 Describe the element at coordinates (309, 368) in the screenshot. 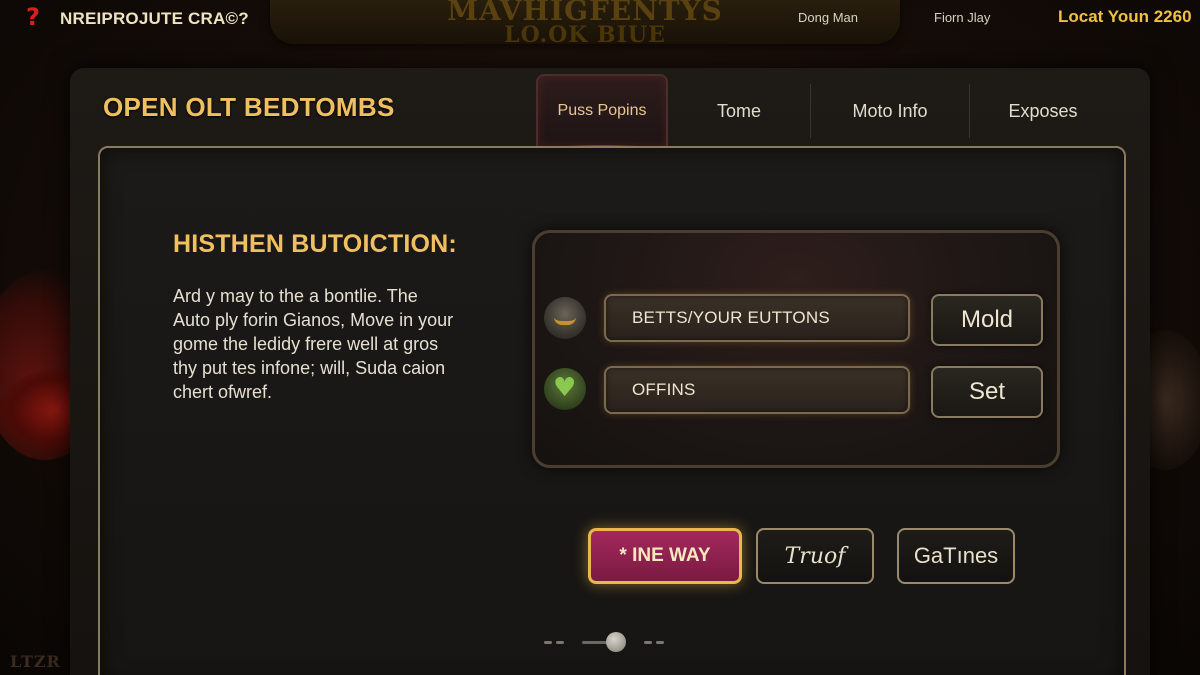

I see `description-line: thy put tes infone; will, Suda caion` at that location.